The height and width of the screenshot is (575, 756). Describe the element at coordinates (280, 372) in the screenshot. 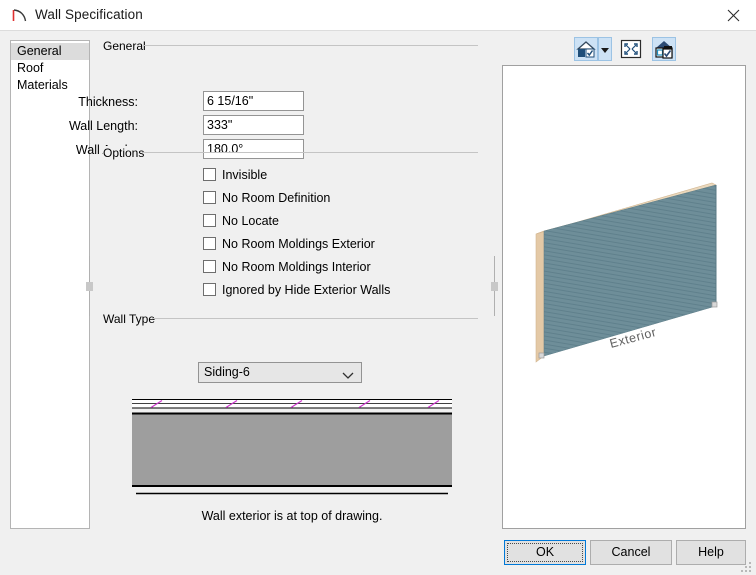

I see `wall-type-select: Siding-6` at that location.